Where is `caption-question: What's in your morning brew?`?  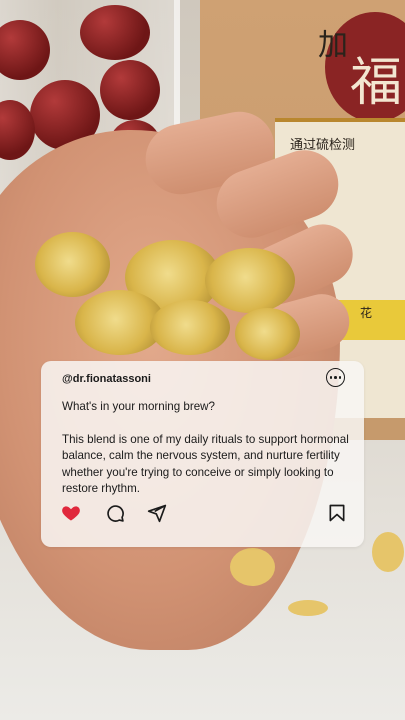 caption-question: What's in your morning brew? is located at coordinates (138, 406).